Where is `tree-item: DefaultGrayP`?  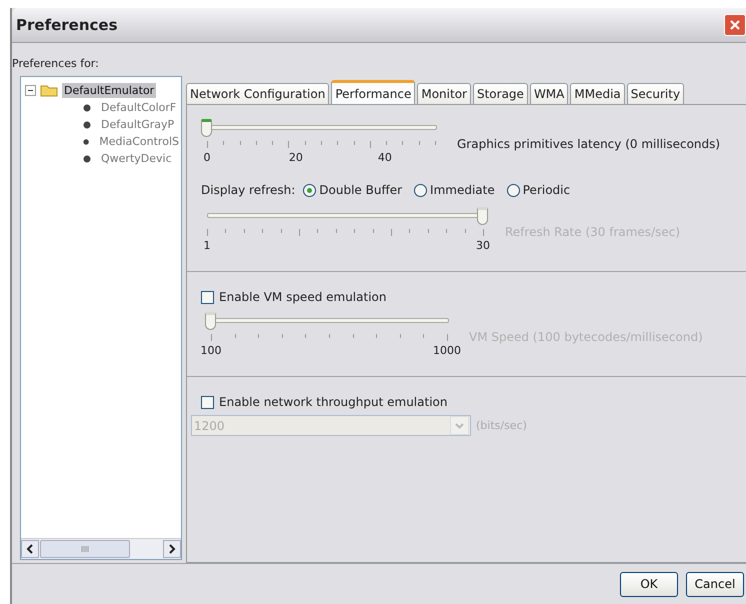
tree-item: DefaultGrayP is located at coordinates (137, 124).